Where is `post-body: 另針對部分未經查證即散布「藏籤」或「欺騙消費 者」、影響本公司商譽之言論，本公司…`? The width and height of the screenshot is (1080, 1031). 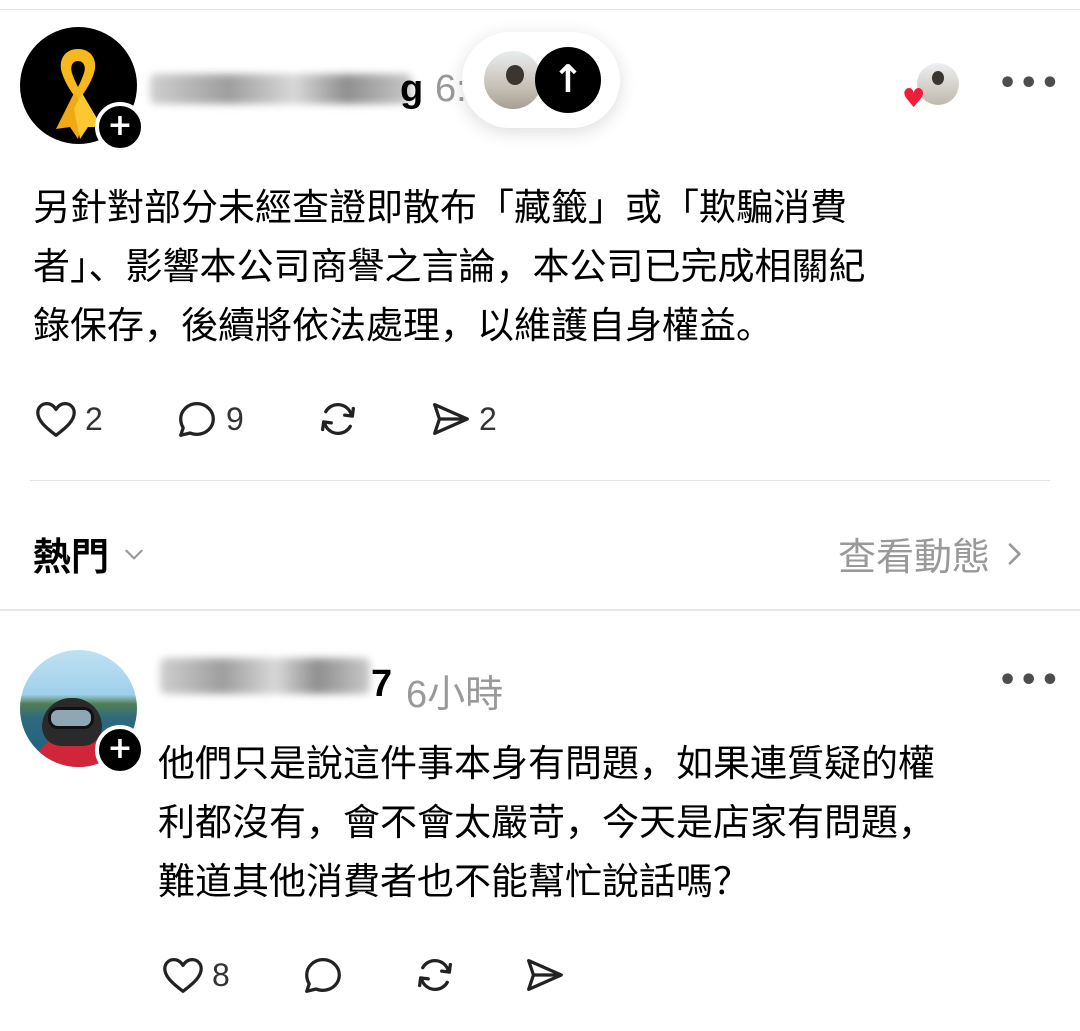 post-body: 另針對部分未經查證即散布「藏籤」或「欺騙消費 者」、影響本公司商譽之言論，本公司… is located at coordinates (449, 266).